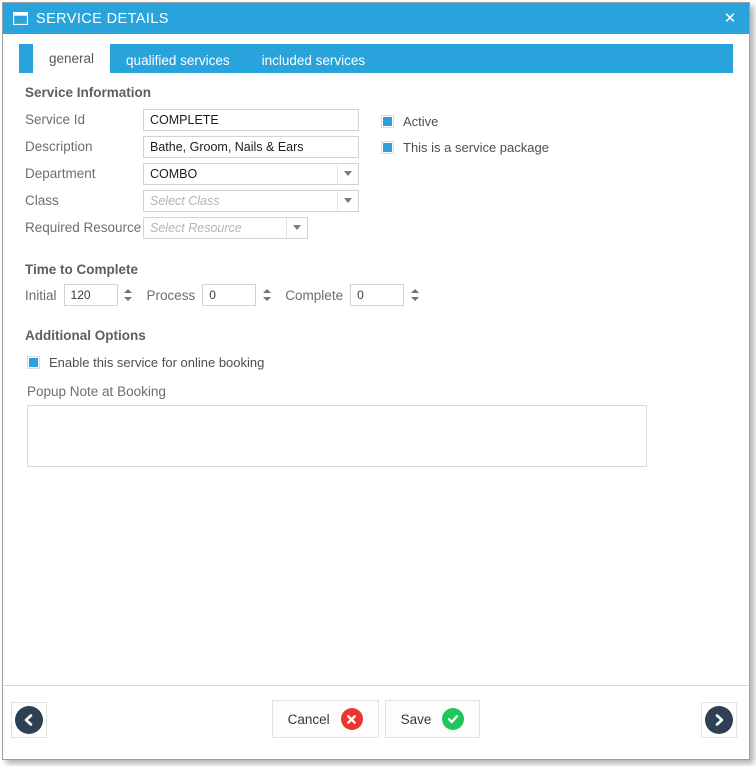  What do you see at coordinates (387, 147) in the screenshot?
I see `service-package-checkbox` at bounding box center [387, 147].